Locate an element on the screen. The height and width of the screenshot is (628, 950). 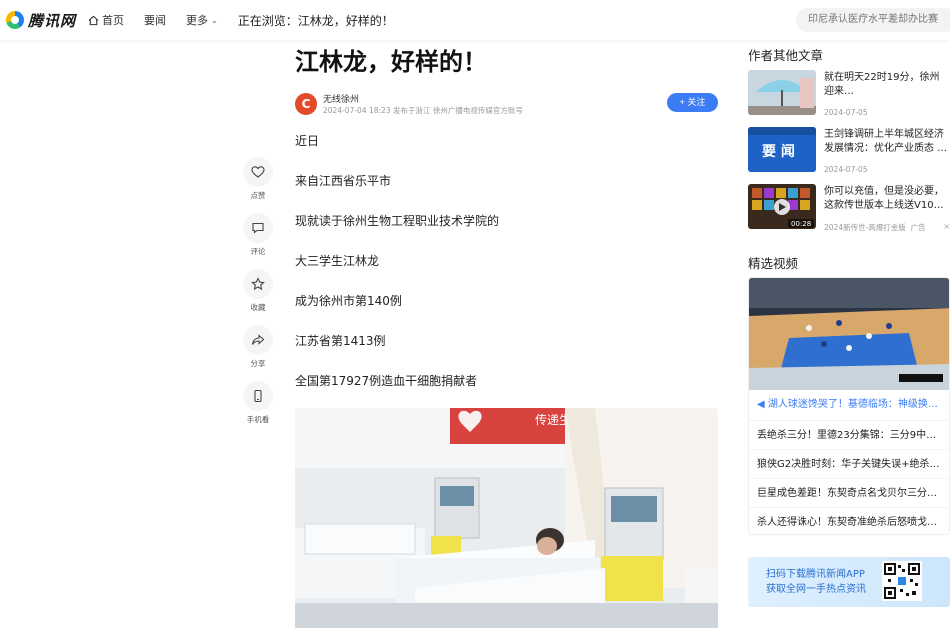
nav-home: 首页 is located at coordinates (106, 20).